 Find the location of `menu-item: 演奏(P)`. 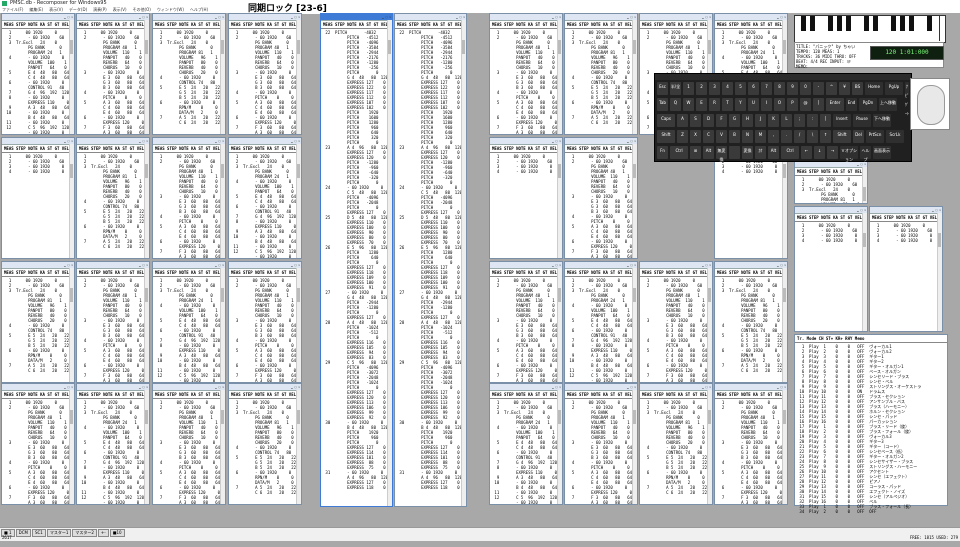

menu-item: 演奏(P) is located at coordinates (100, 9).